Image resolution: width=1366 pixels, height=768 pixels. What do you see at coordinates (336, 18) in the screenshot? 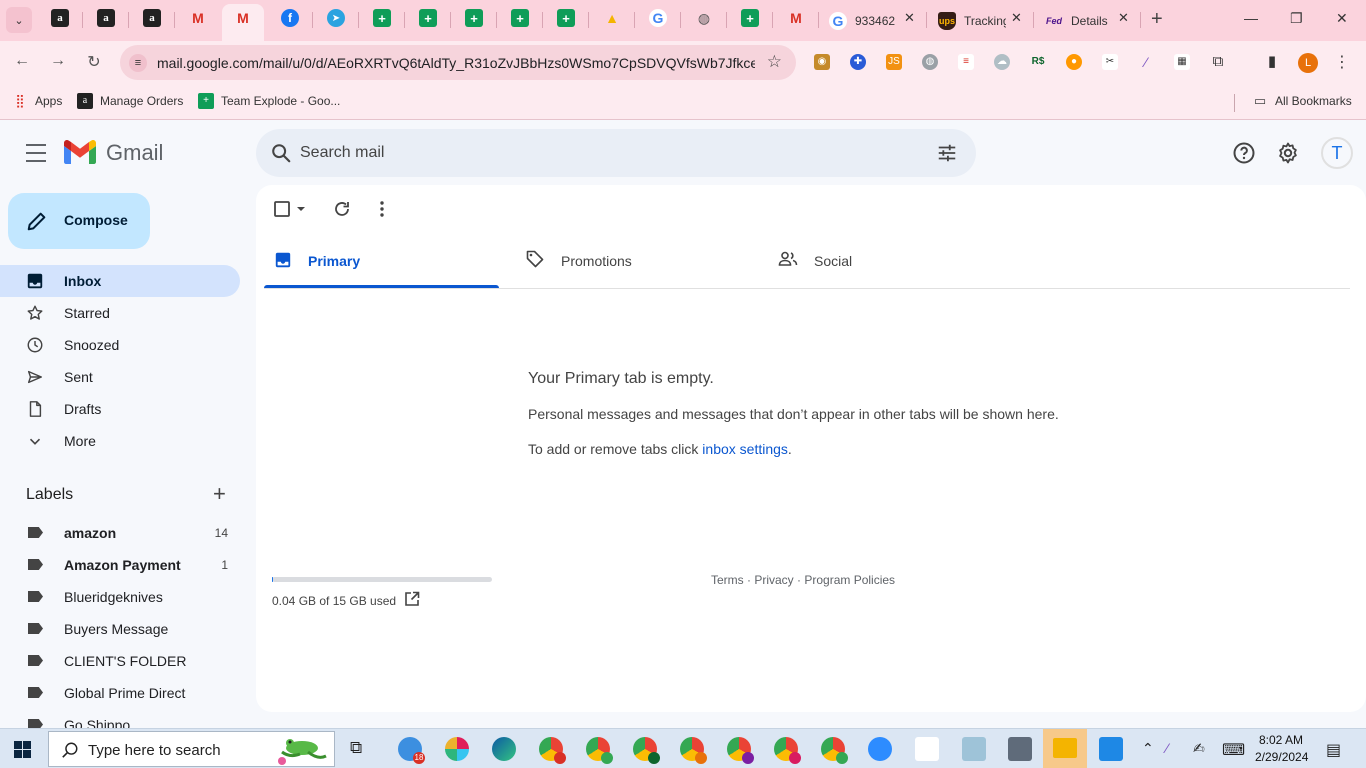
I see `telegram-tab-icon: ➤` at bounding box center [336, 18].